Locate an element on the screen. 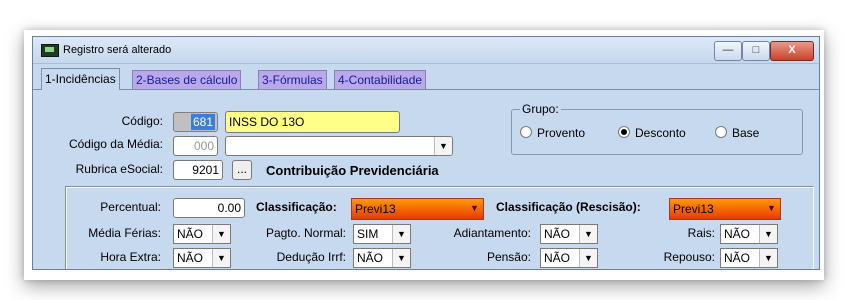 This screenshot has width=849, height=300. radio-dot-selected-icon is located at coordinates (624, 132).